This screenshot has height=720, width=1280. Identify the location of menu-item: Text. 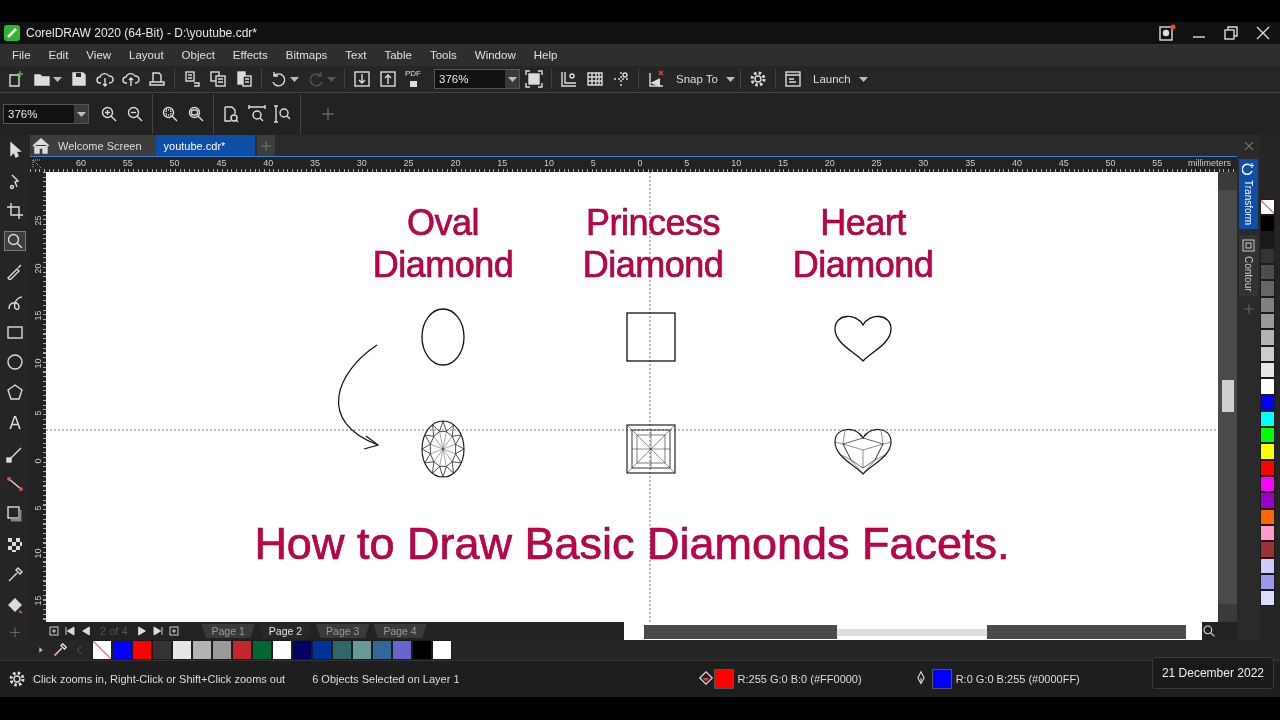
(359, 55).